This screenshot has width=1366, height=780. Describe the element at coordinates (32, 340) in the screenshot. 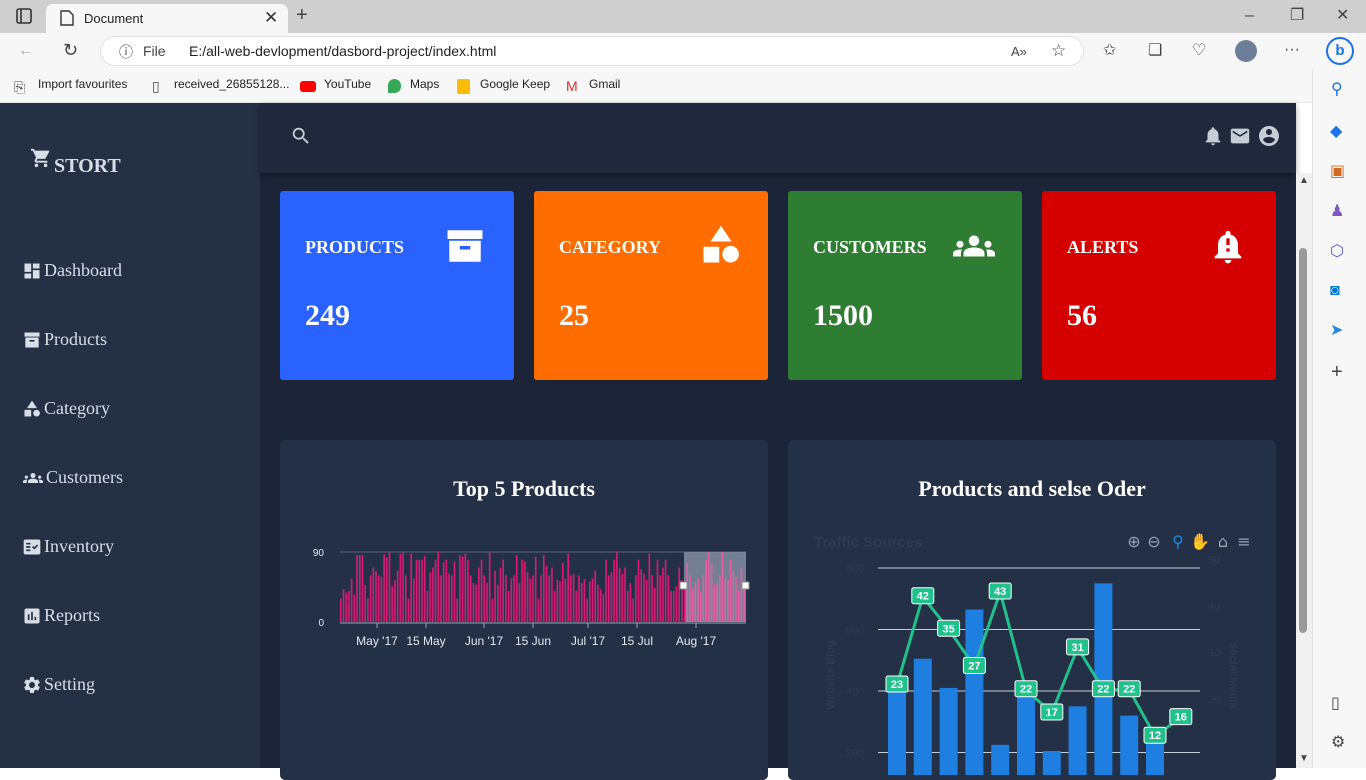

I see `archive-icon` at that location.